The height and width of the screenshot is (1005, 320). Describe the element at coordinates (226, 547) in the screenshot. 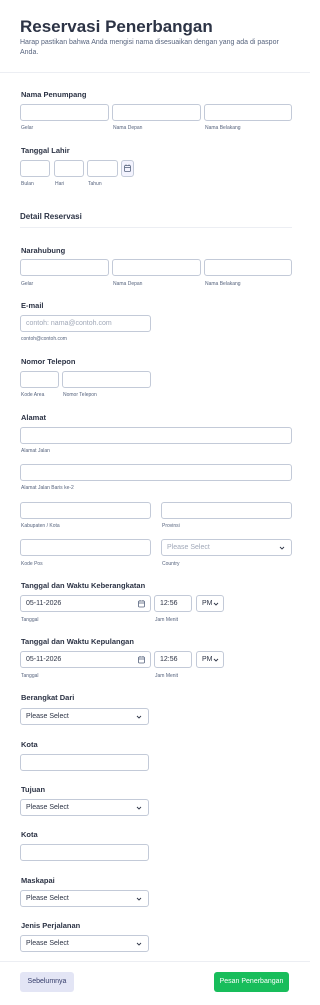

I see `country-select: Please Select` at that location.